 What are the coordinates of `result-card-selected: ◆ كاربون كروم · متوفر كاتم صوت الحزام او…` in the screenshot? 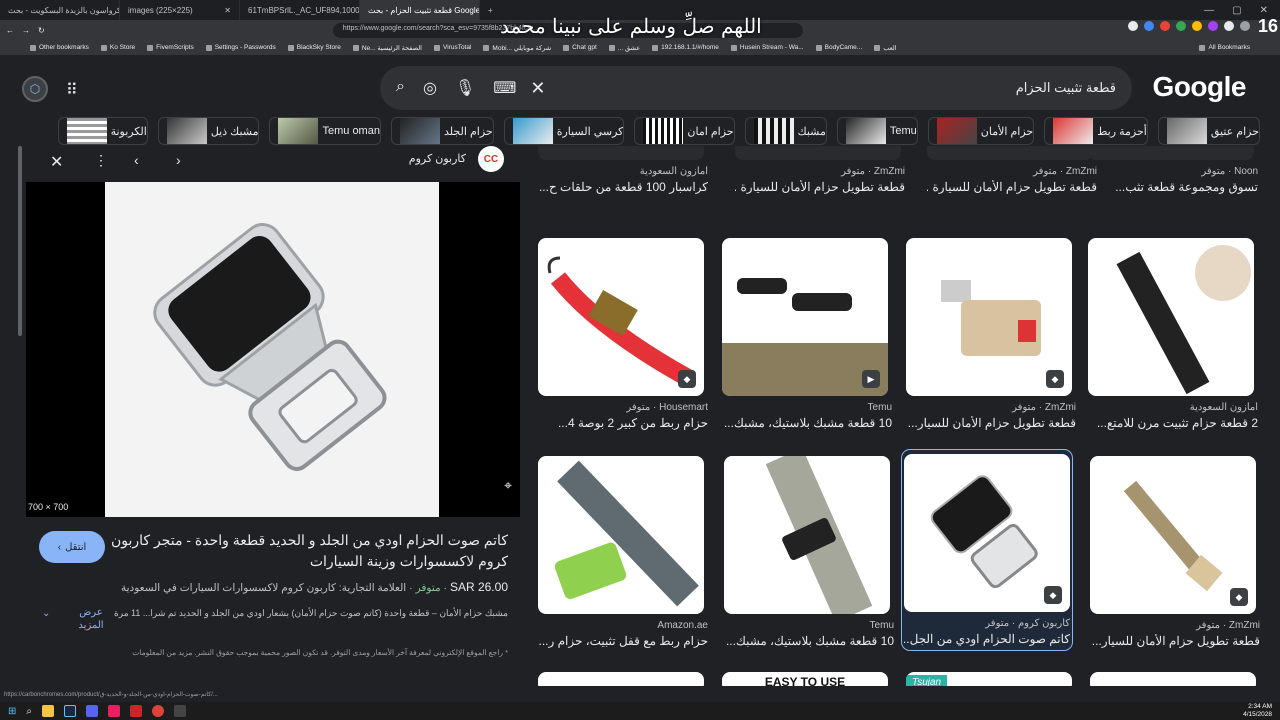 It's located at (987, 550).